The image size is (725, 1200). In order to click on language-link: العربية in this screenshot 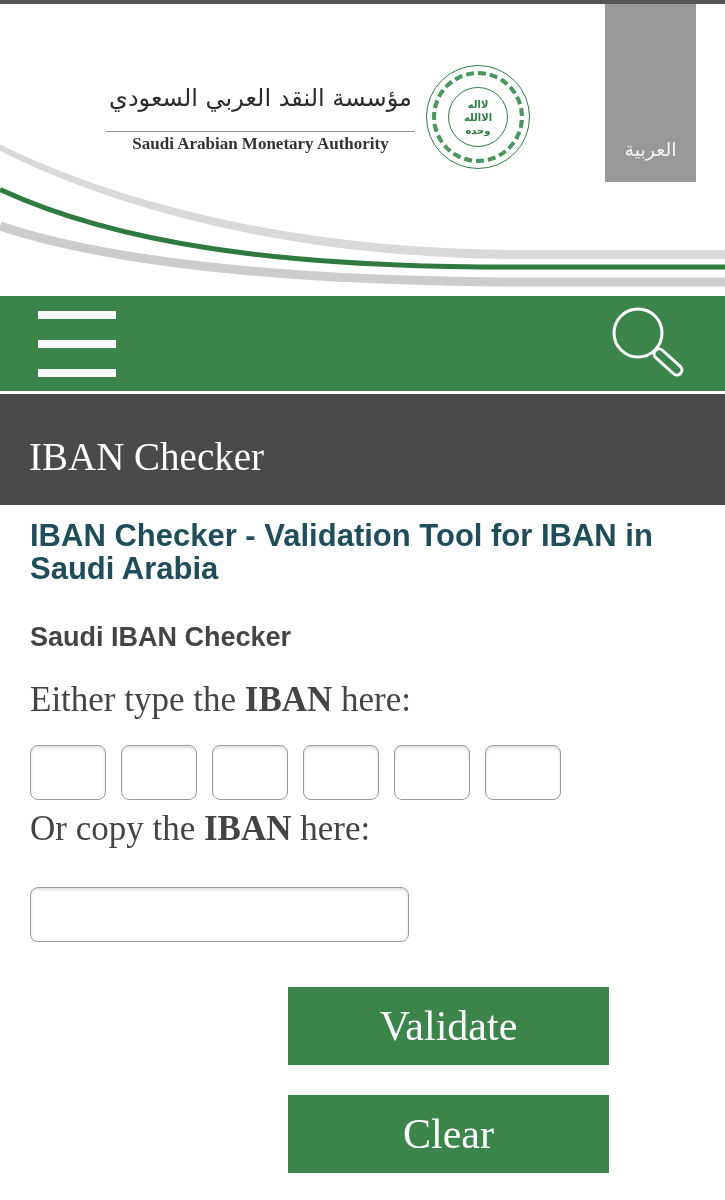, I will do `click(650, 93)`.